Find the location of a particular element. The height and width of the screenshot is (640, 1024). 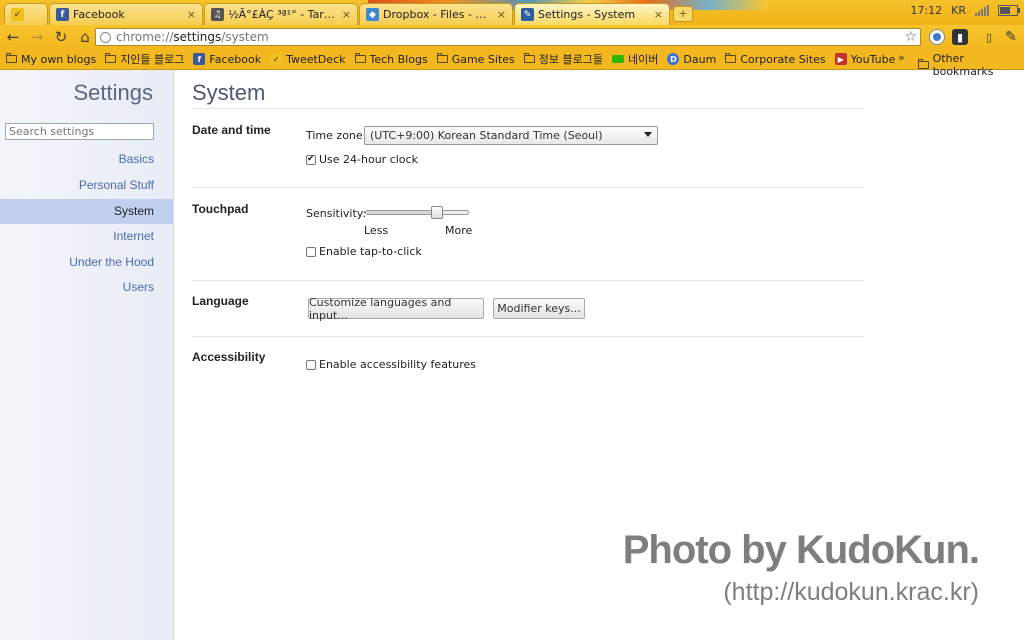

tab-tweetdeck: ✓ is located at coordinates (26, 14).